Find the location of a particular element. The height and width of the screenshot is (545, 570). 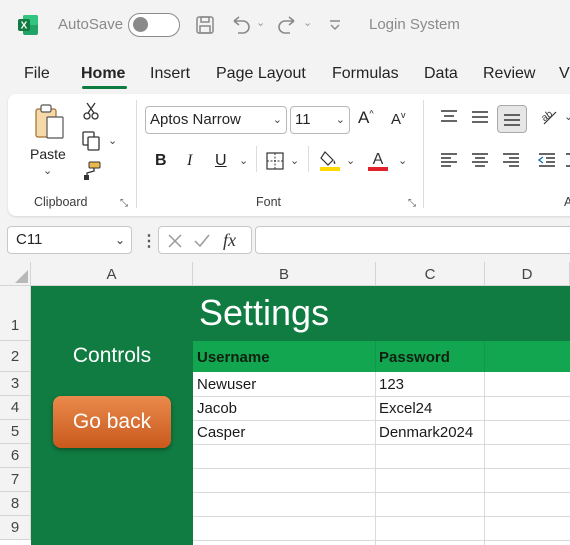

fill-color-dropdown-icon: ⌄ is located at coordinates (350, 160).